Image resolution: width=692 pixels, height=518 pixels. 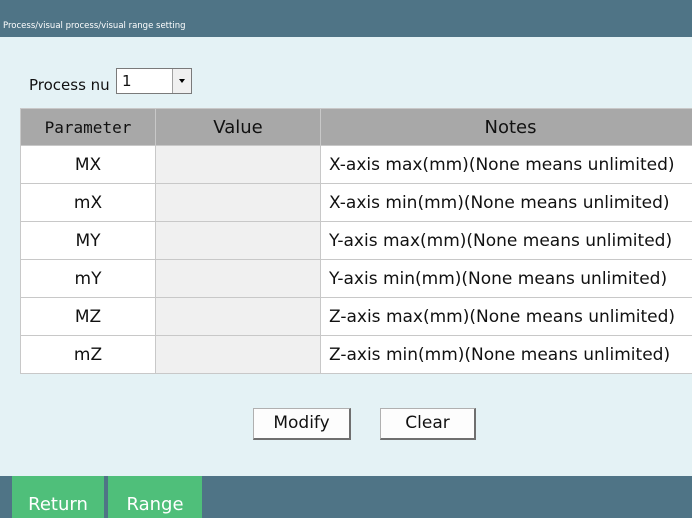 I want to click on range-tab: Range, so click(x=155, y=497).